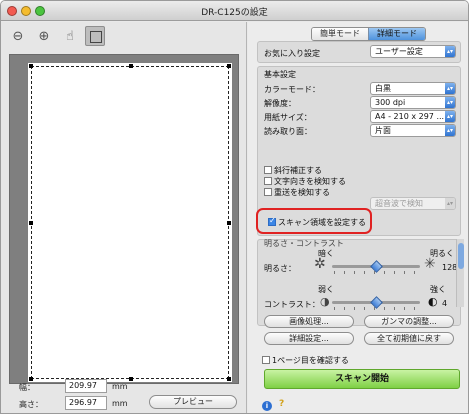  Describe the element at coordinates (229, 379) in the screenshot. I see `resize-handle-bottom-right` at that location.